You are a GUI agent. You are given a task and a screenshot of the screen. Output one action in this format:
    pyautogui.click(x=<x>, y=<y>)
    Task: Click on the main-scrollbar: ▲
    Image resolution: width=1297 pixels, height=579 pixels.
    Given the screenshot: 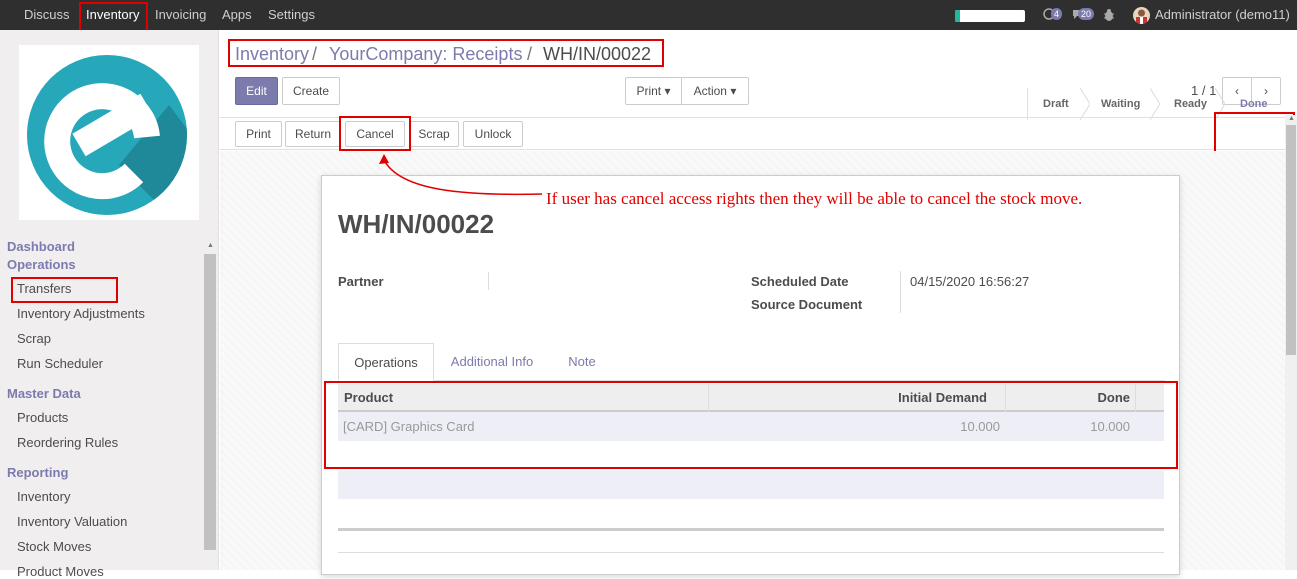 What is the action you would take?
    pyautogui.click(x=1291, y=342)
    